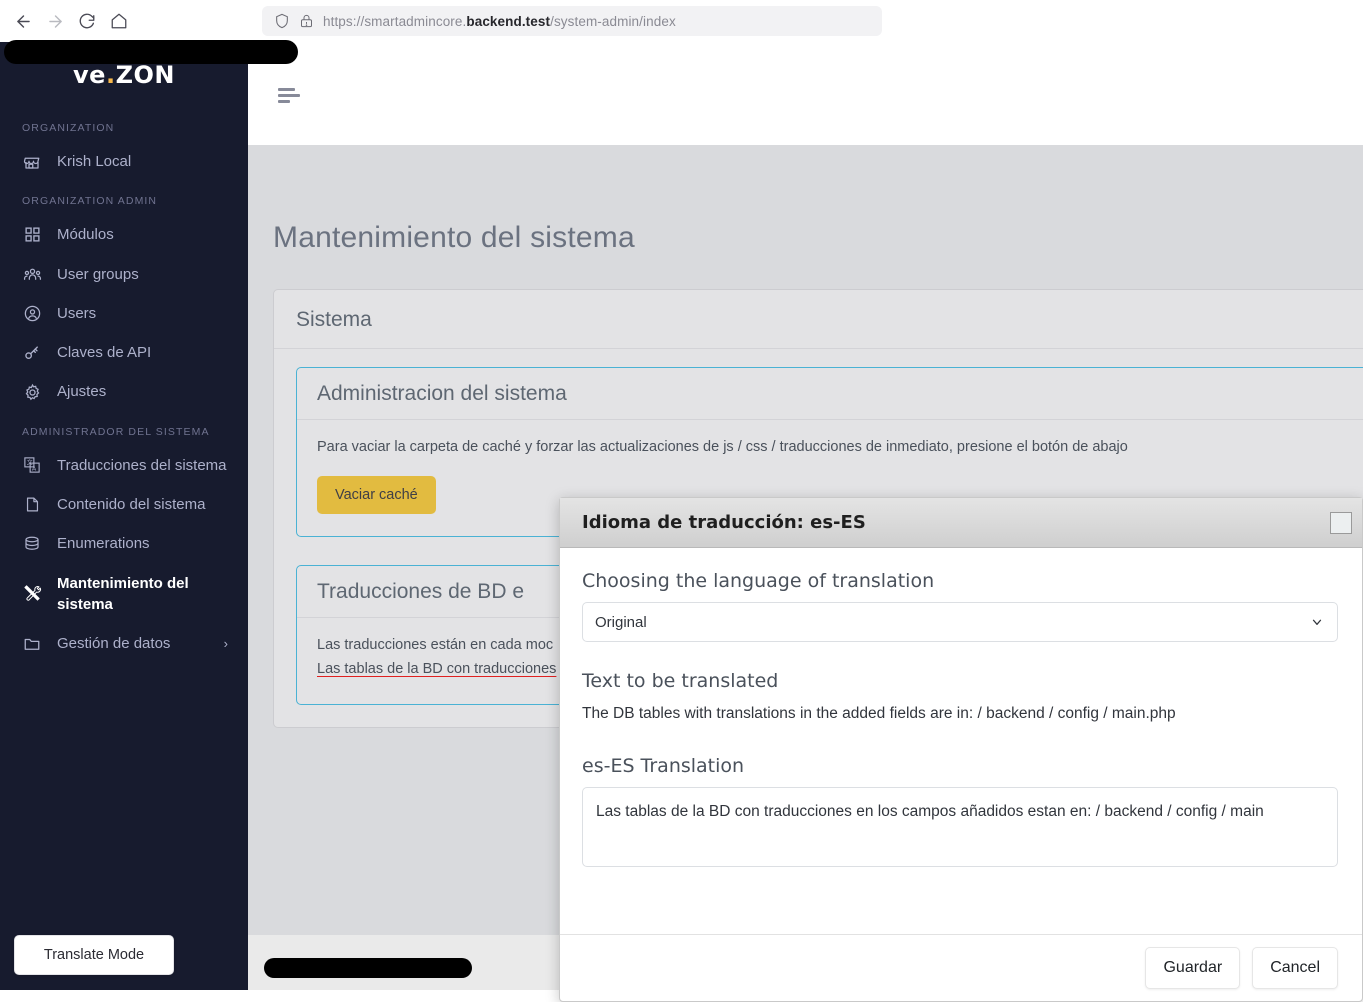 The image size is (1363, 1002). I want to click on user-circle-icon, so click(32, 314).